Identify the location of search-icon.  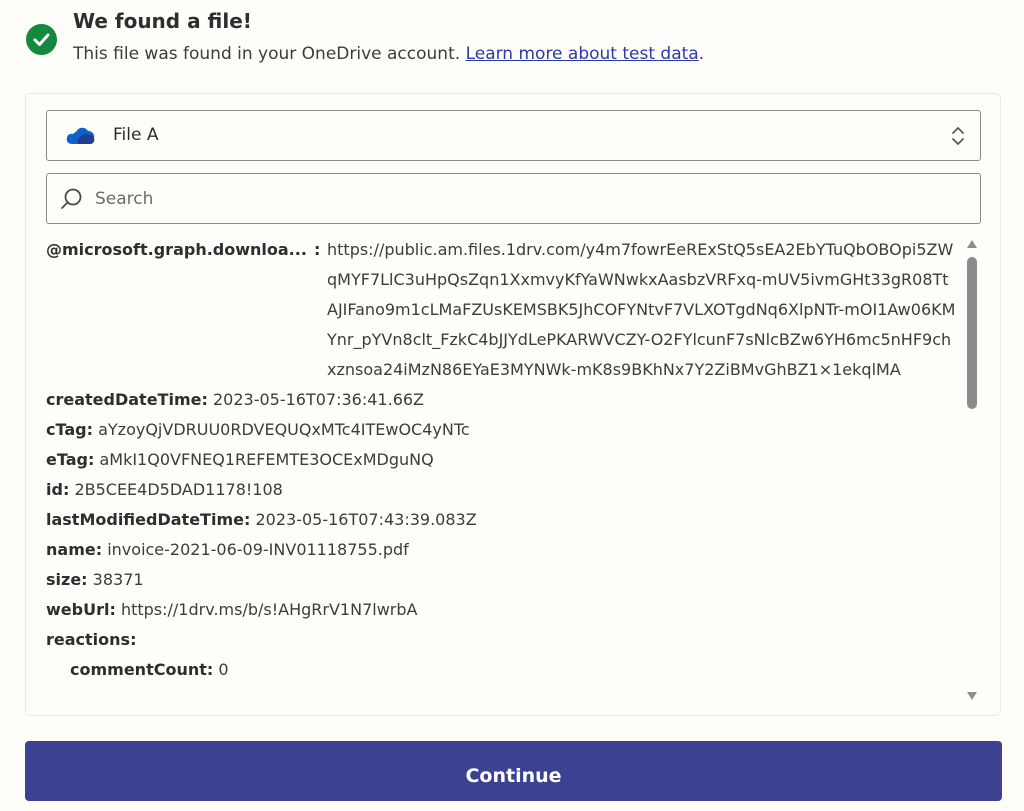
(72, 199).